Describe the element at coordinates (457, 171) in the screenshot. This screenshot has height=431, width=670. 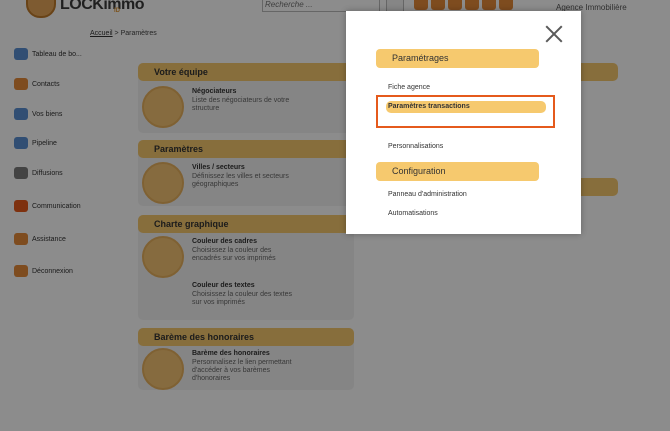
I see `section-header-configuration: Configuration` at that location.